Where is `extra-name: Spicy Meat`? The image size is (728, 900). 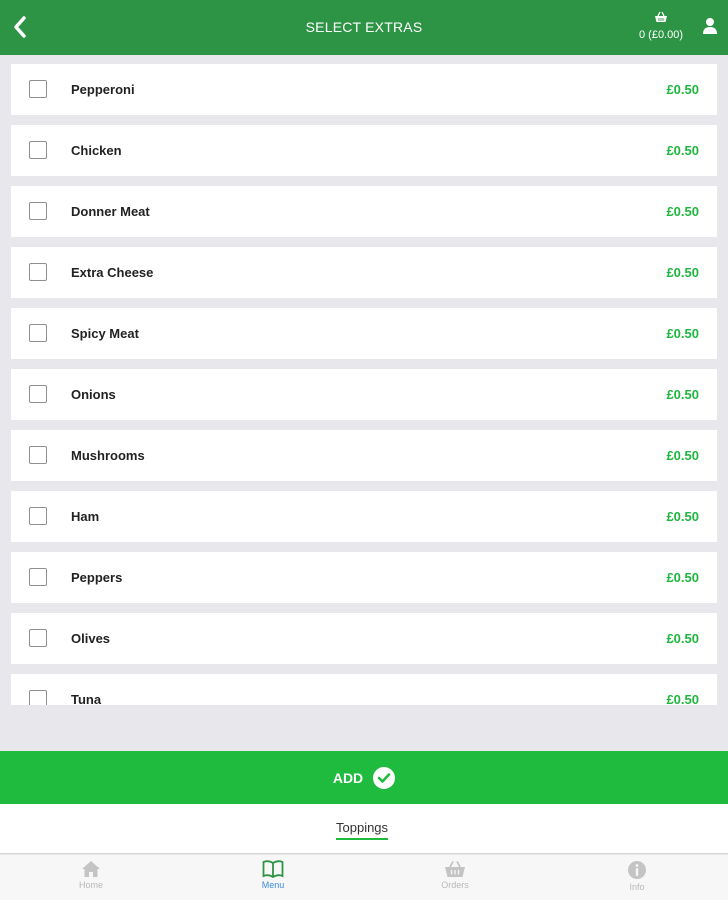 extra-name: Spicy Meat is located at coordinates (105, 333).